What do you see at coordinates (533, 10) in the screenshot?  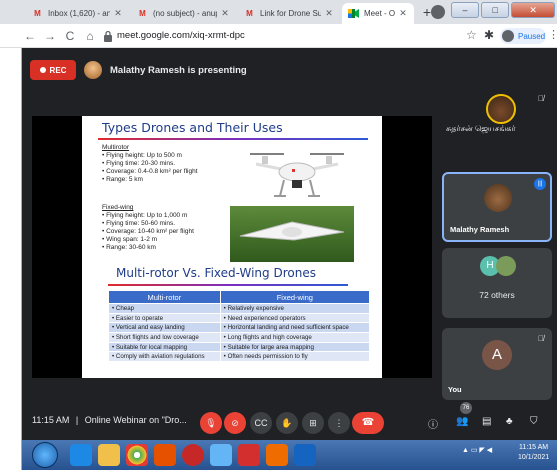 I see `close-window-button: ✕` at bounding box center [533, 10].